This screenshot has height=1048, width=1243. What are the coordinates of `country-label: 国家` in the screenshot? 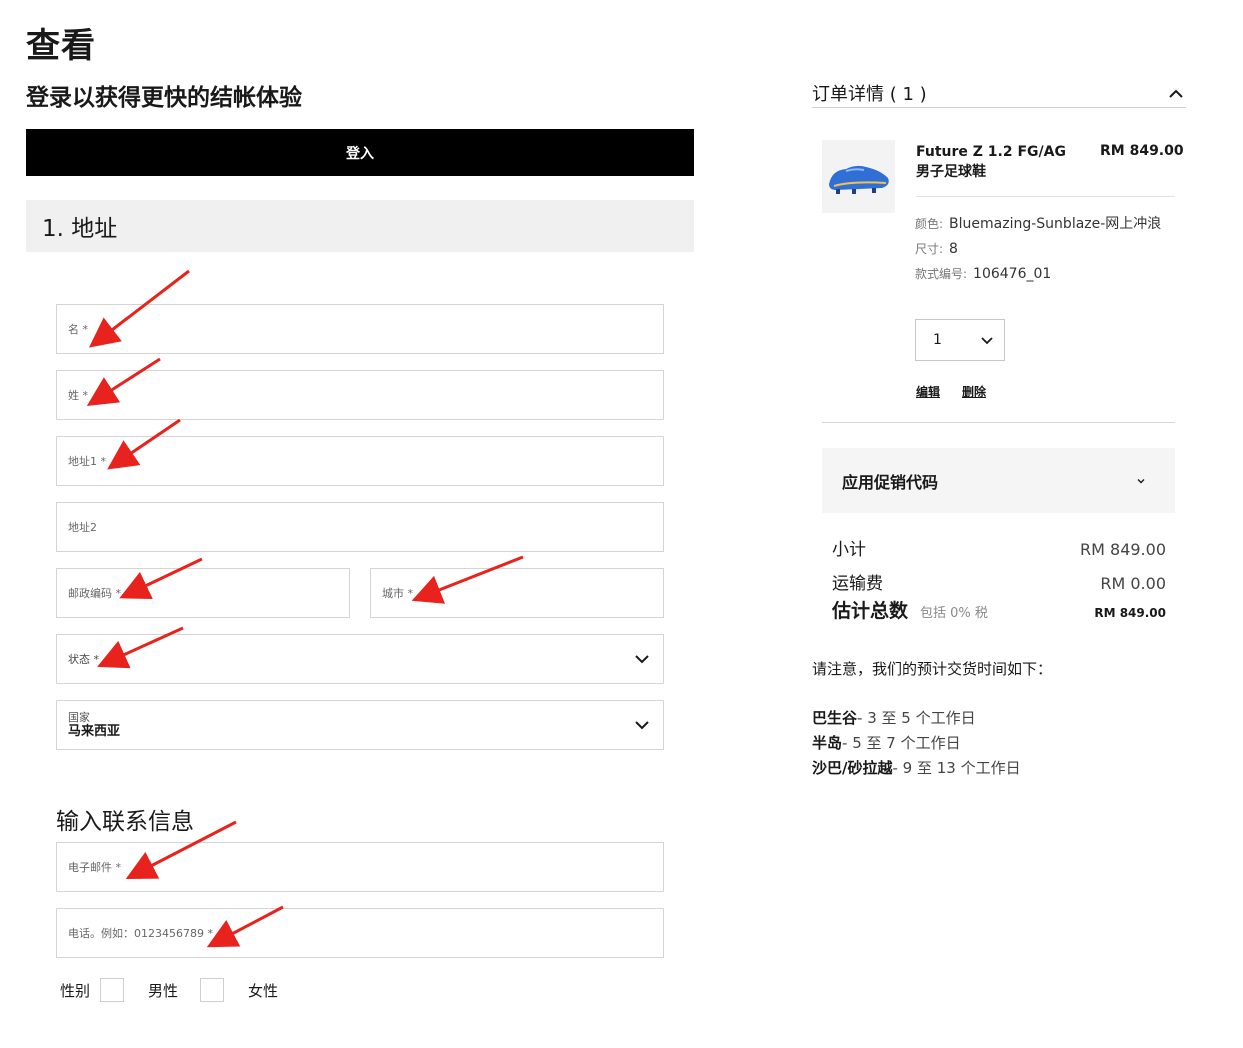 It's located at (79, 717).